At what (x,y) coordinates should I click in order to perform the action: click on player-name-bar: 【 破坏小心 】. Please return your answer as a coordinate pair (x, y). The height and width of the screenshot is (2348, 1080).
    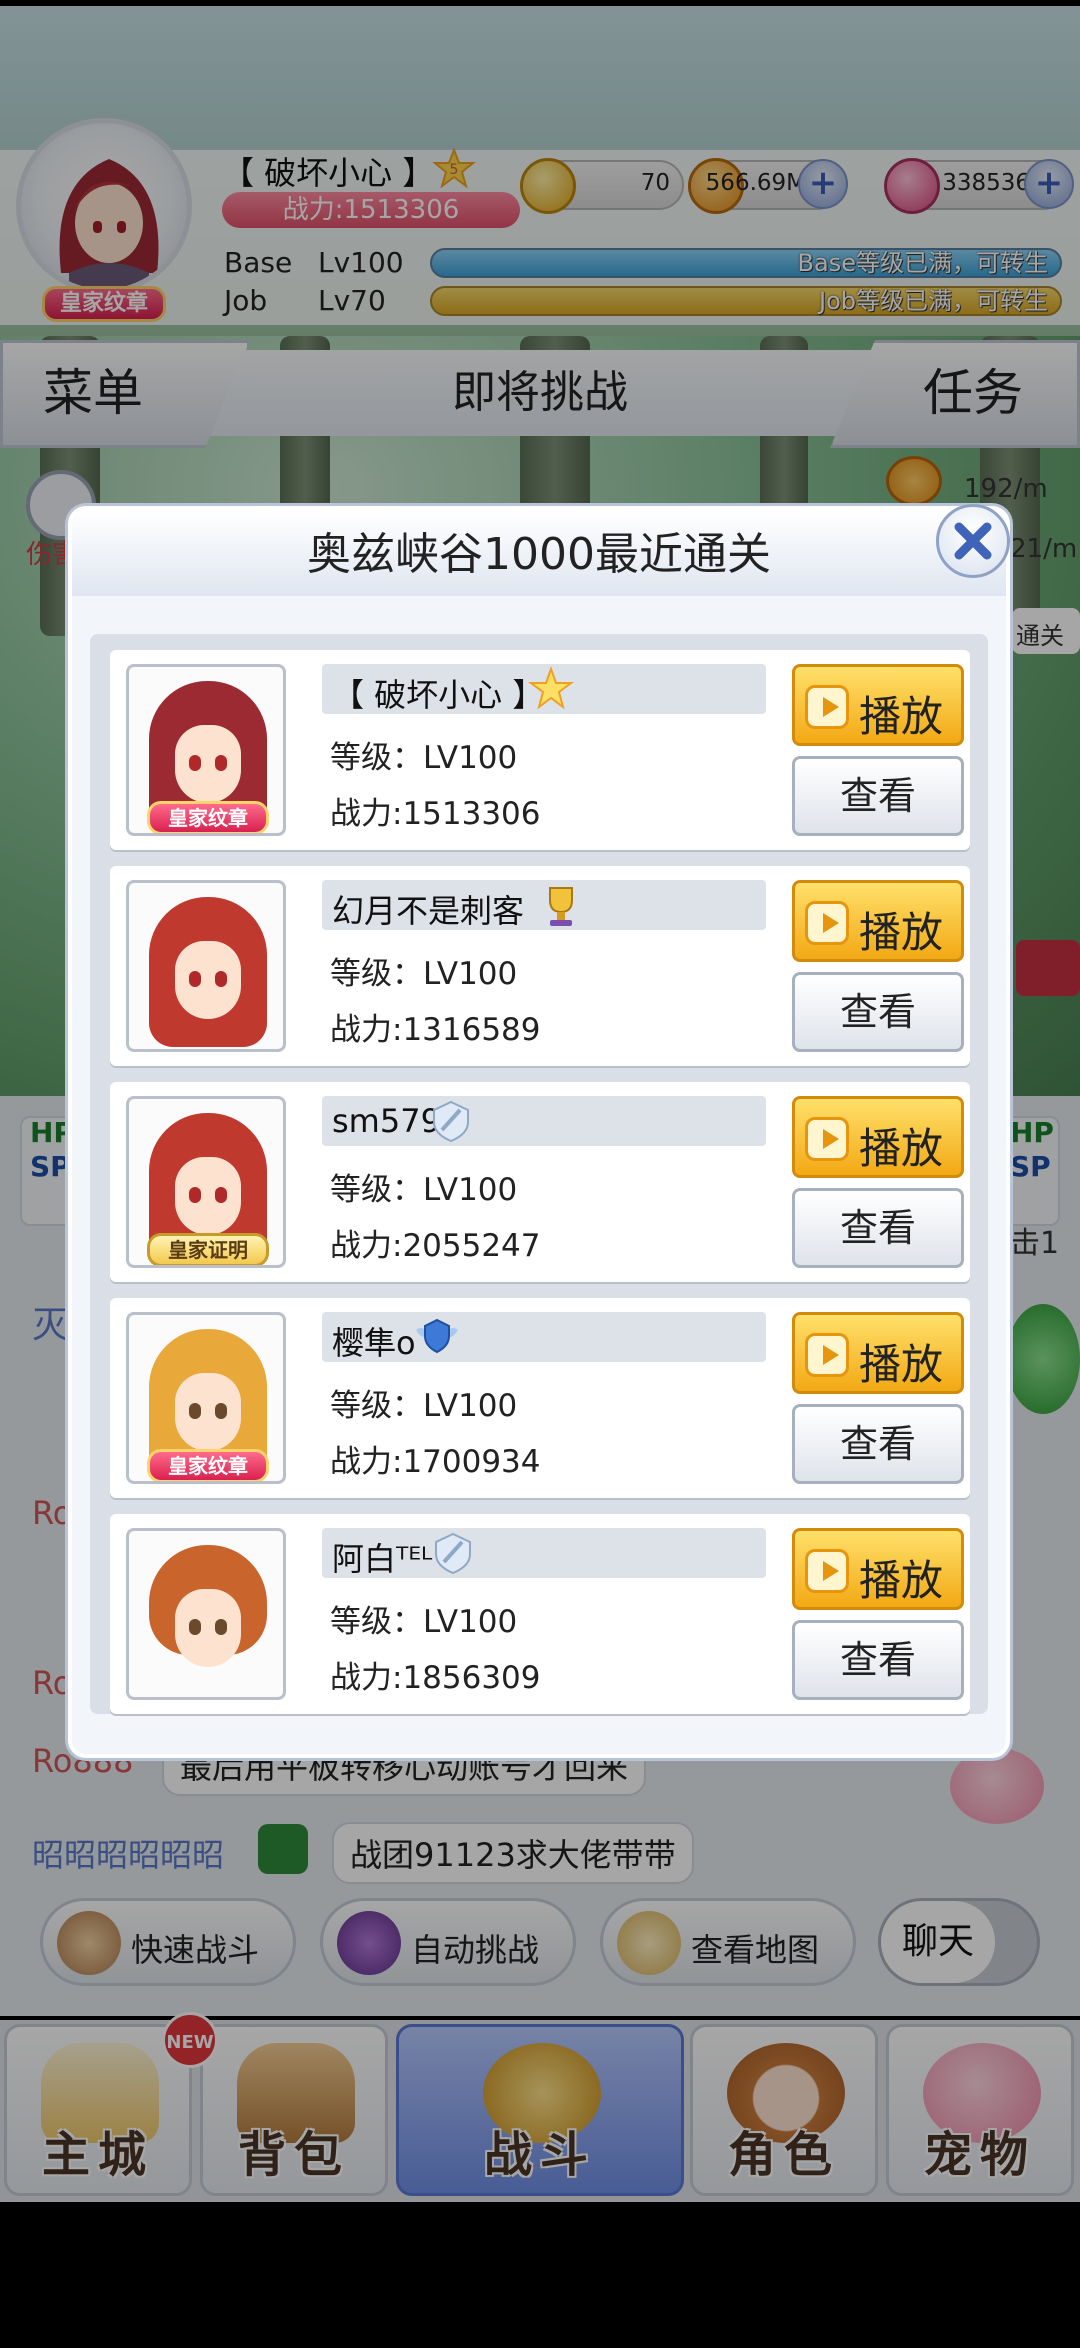
    Looking at the image, I should click on (544, 689).